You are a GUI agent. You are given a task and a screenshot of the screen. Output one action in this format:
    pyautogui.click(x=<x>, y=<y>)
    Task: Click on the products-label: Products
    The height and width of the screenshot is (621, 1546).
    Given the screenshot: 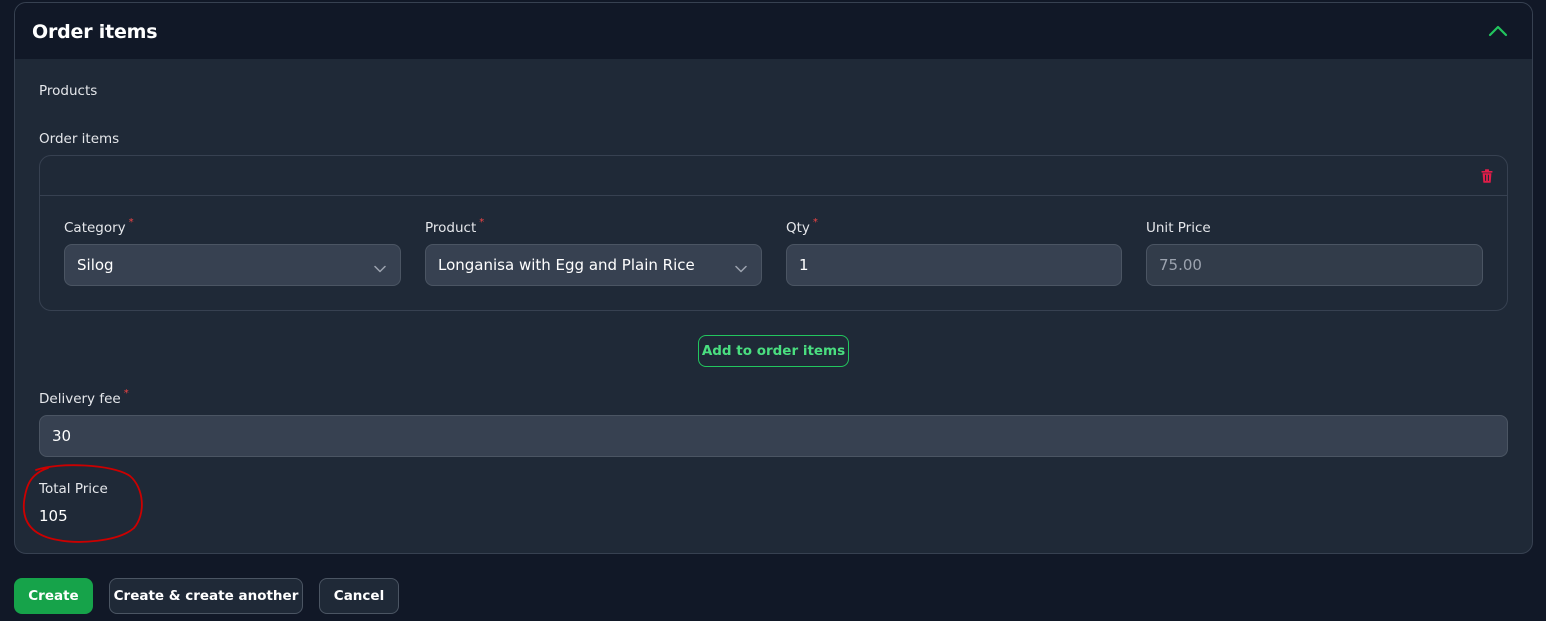 What is the action you would take?
    pyautogui.click(x=68, y=91)
    